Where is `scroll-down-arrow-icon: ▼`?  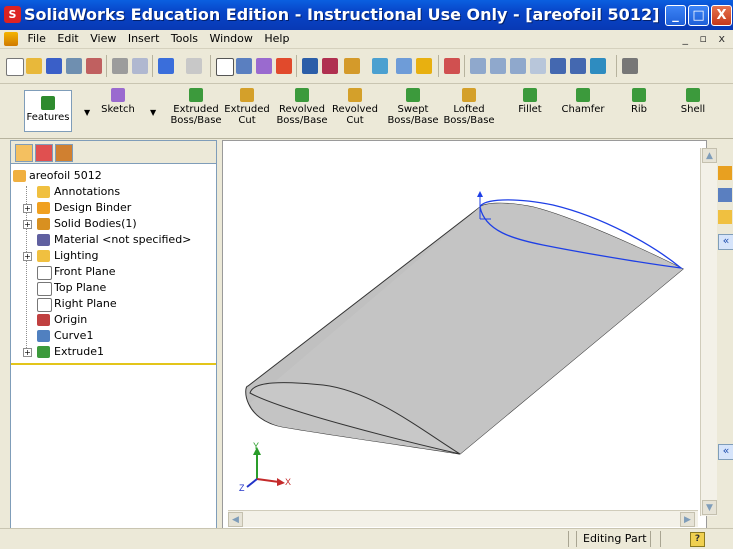 scroll-down-arrow-icon: ▼ is located at coordinates (709, 507).